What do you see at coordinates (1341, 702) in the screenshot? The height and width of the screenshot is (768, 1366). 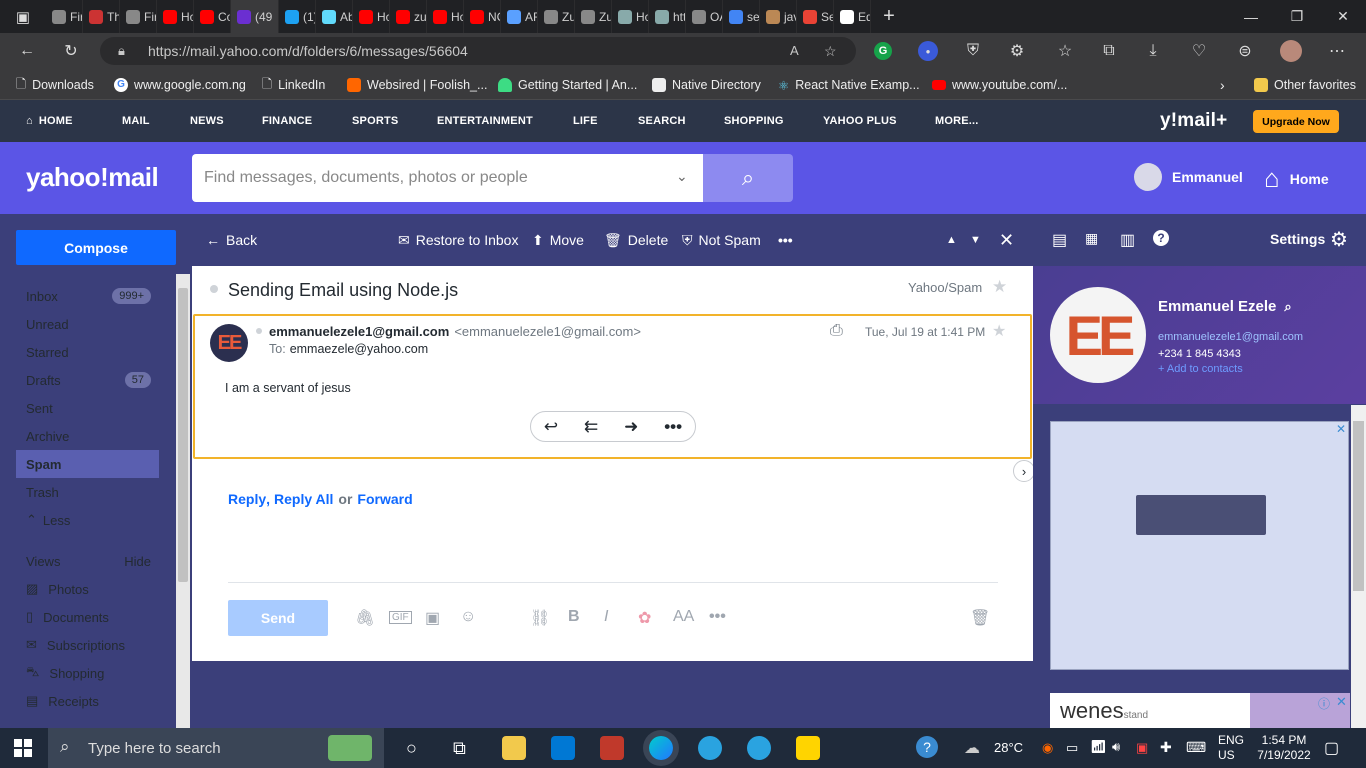 I see `ad2-close-icon: ✕` at bounding box center [1341, 702].